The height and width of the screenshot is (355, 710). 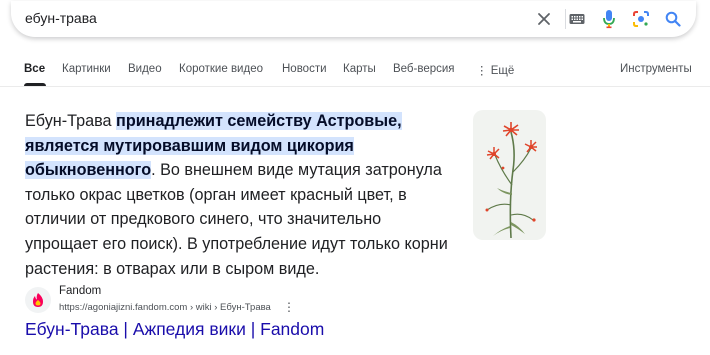 I want to click on close-icon, so click(x=544, y=19).